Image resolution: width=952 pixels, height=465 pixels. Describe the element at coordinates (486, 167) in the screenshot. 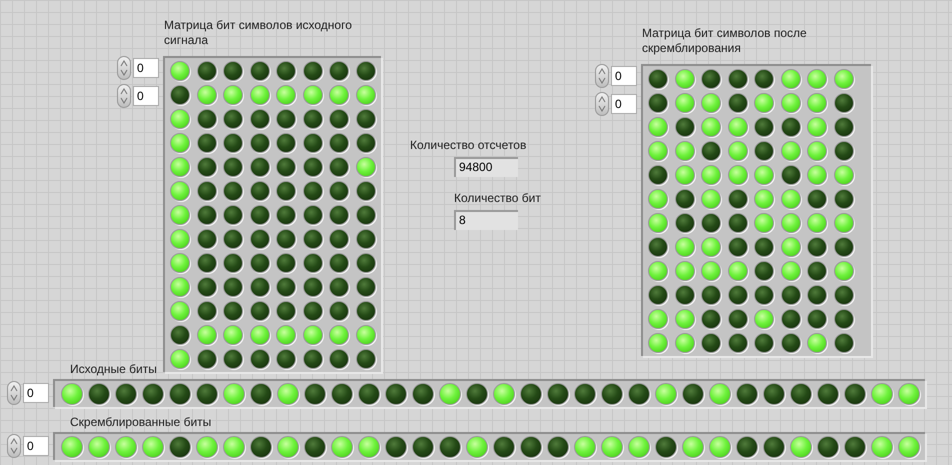

I see `count-display: 94800` at that location.